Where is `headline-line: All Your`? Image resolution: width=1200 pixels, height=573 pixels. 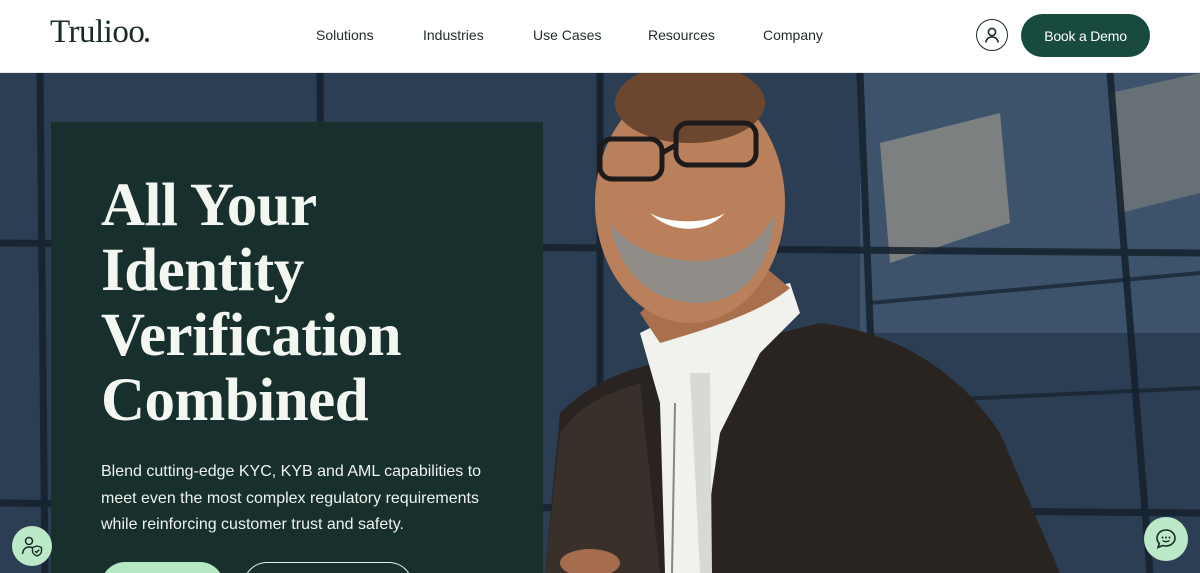
headline-line: All Your is located at coordinates (209, 205).